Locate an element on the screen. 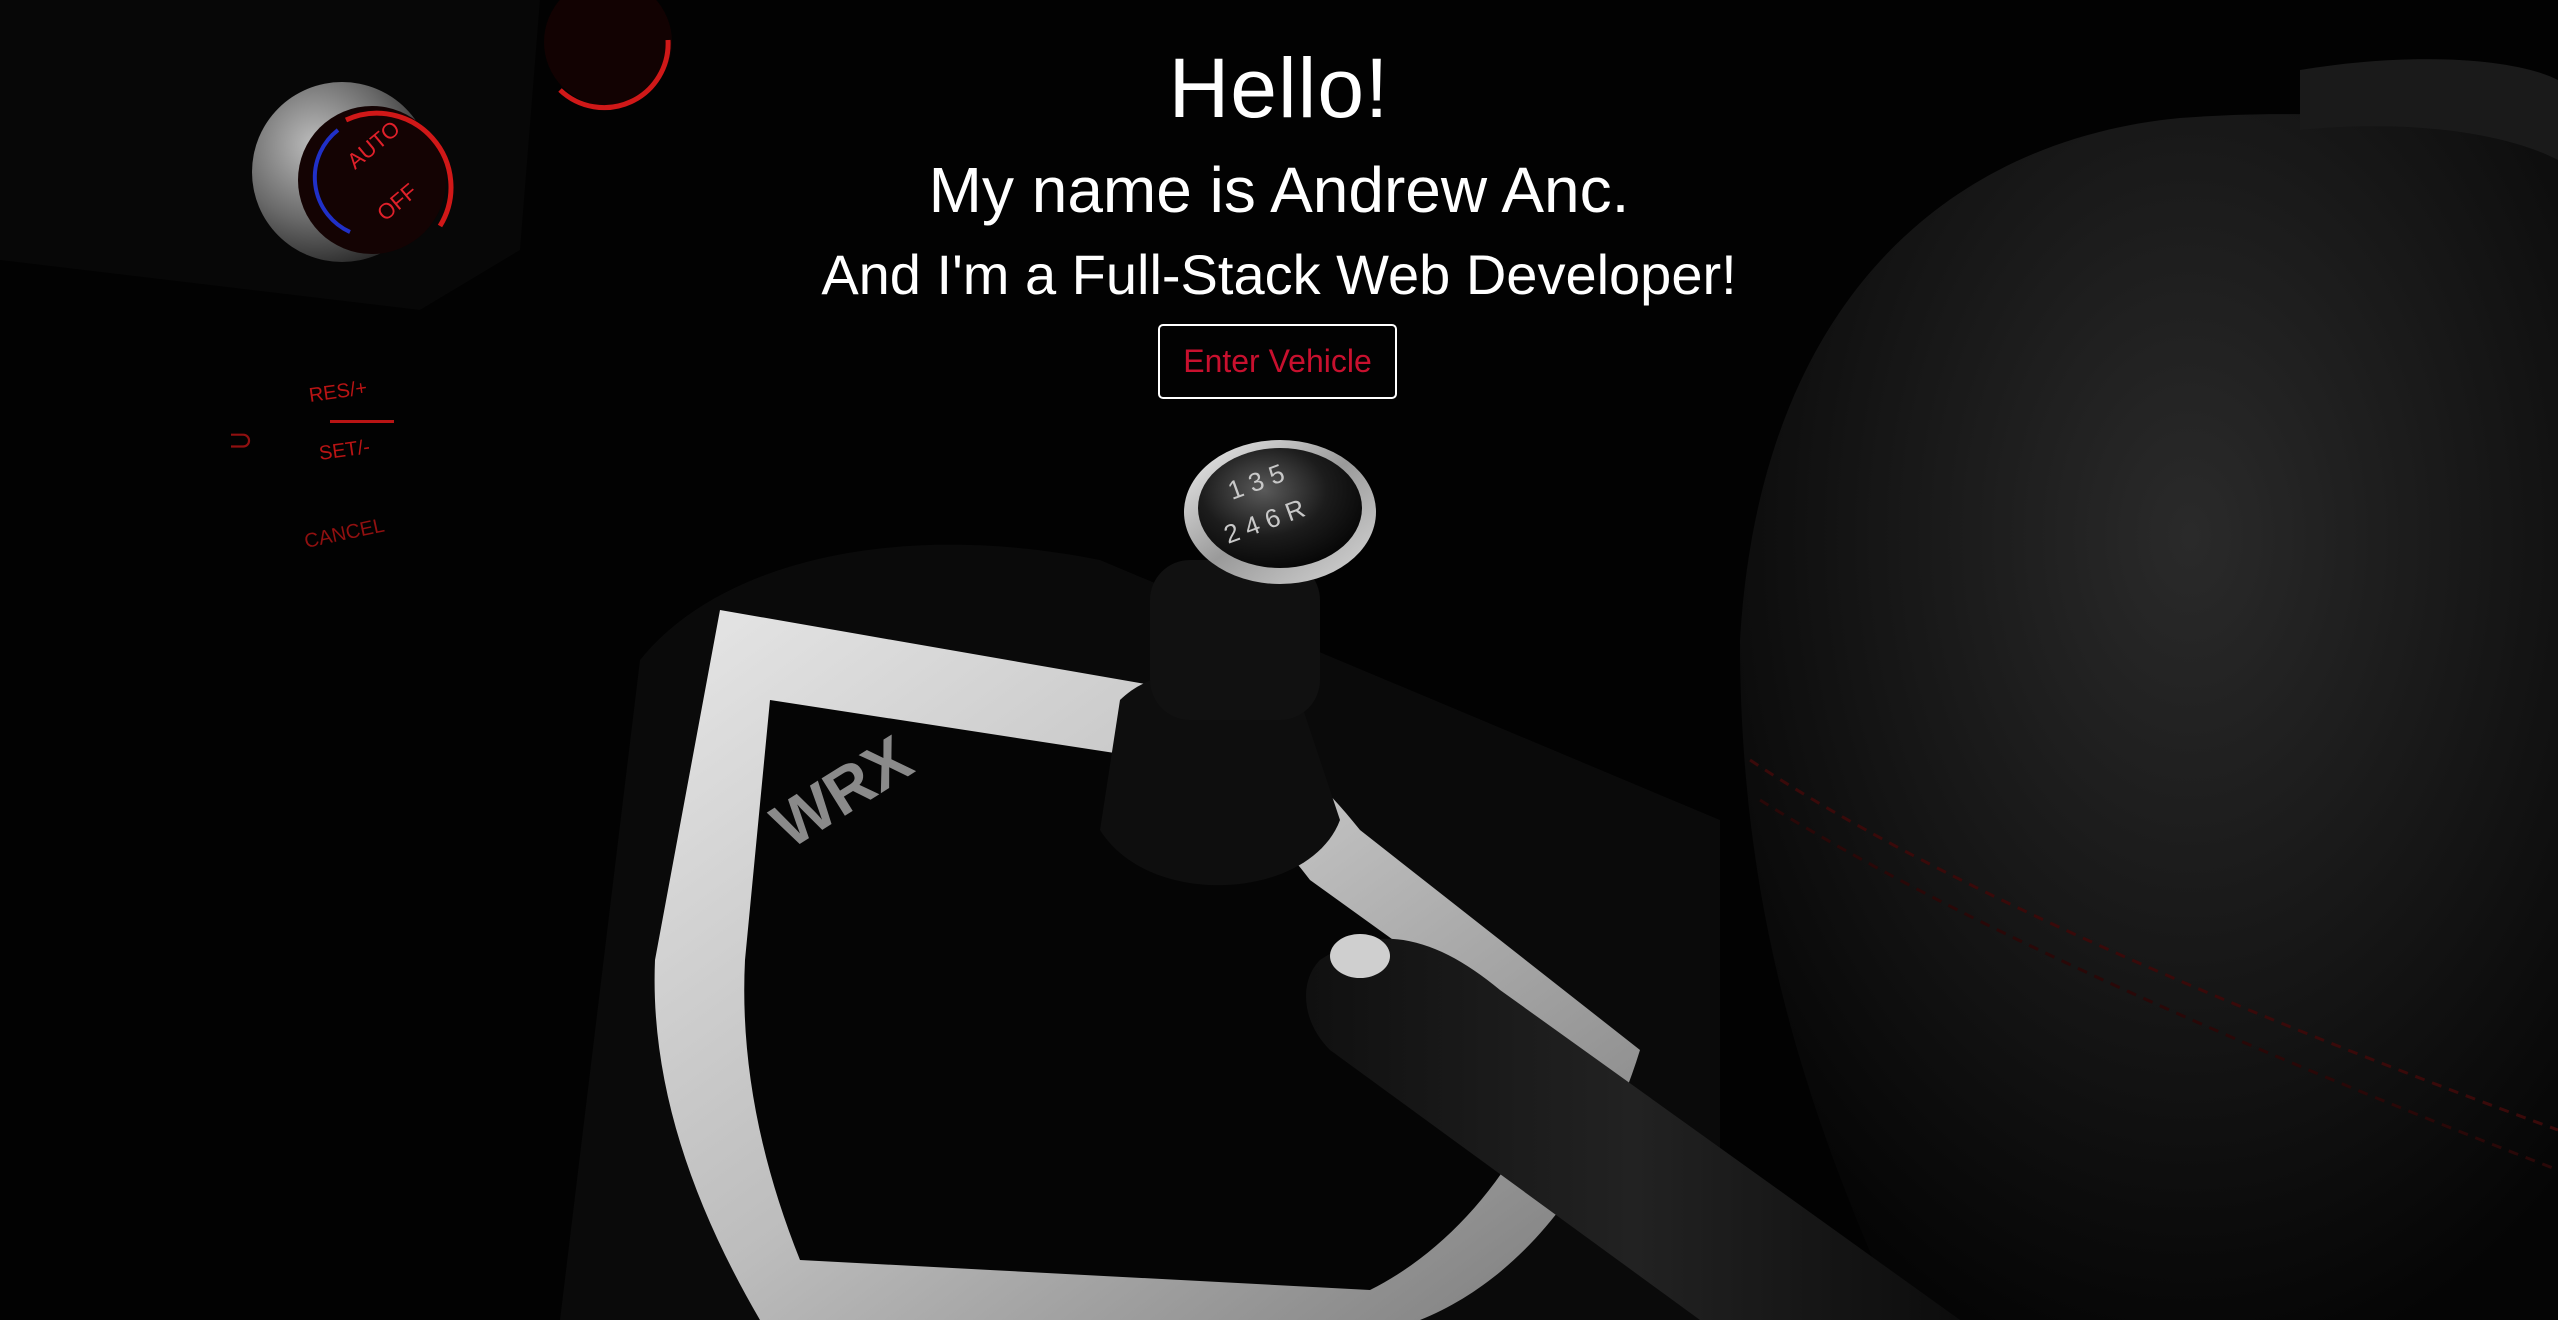 This screenshot has width=2558, height=1320. enter-vehicle-button: Enter Vehicle is located at coordinates (1277, 361).